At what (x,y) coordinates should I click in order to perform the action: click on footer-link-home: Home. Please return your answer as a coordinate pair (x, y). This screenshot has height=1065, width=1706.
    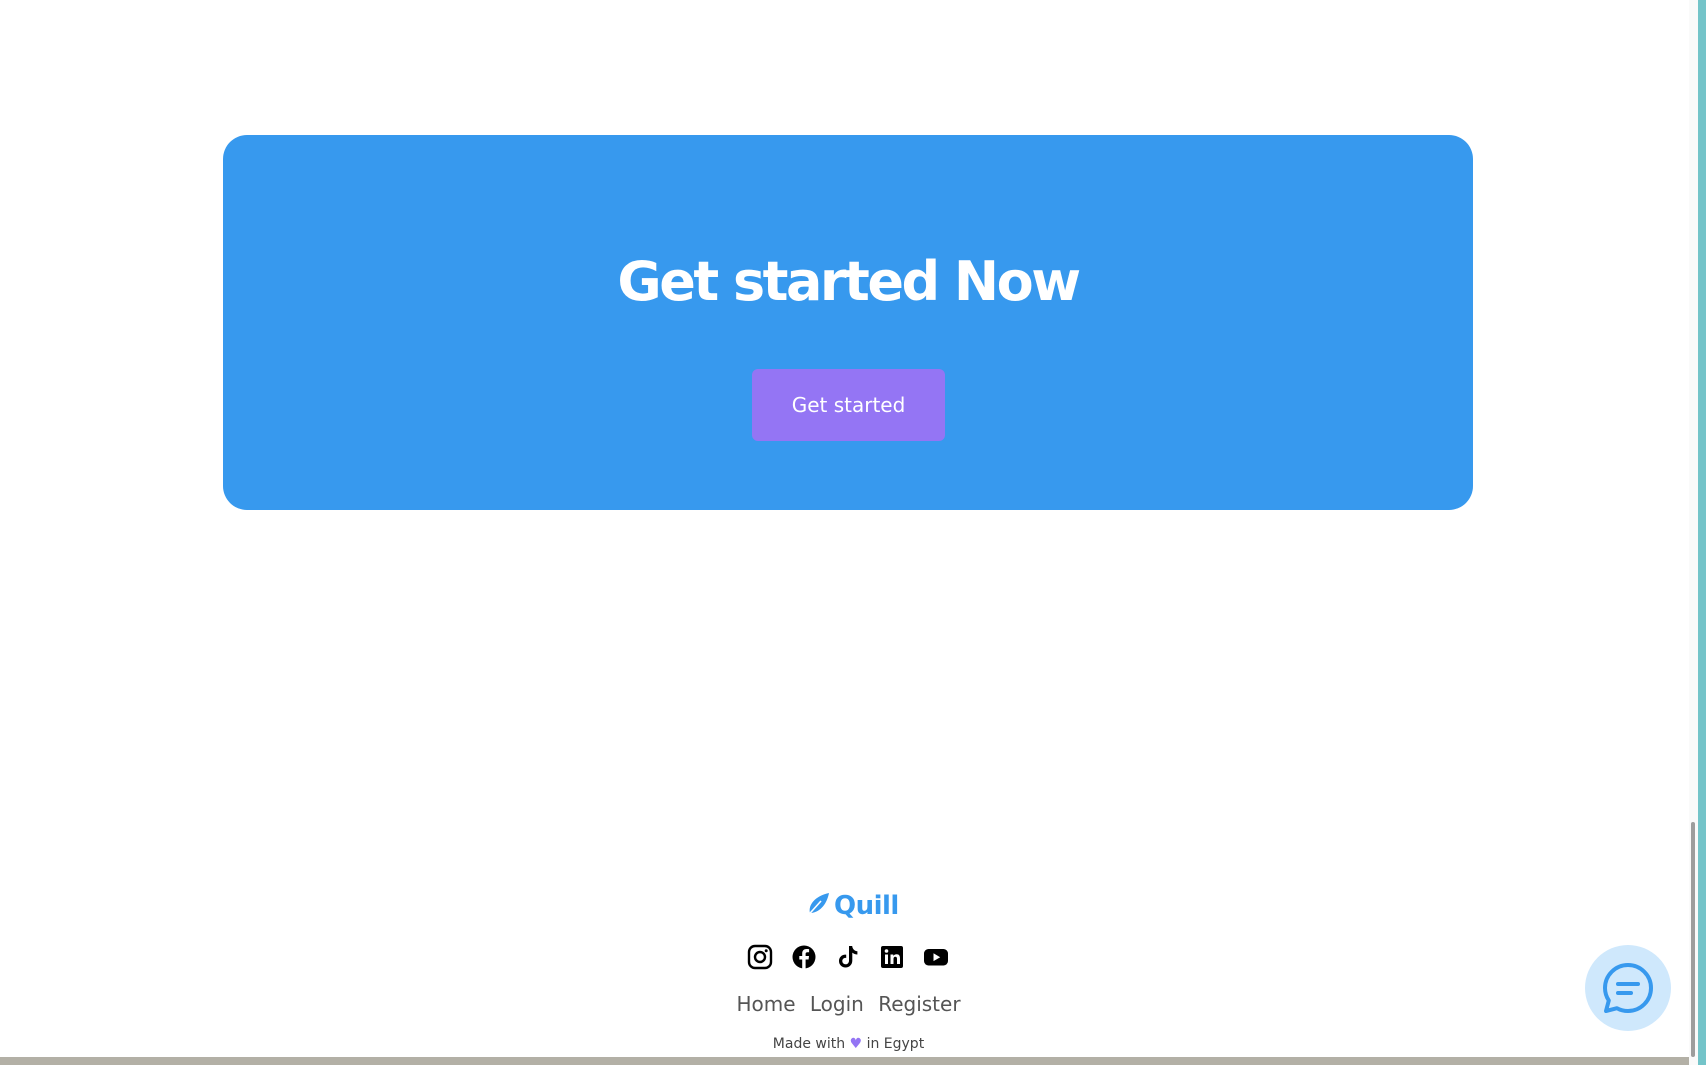
    Looking at the image, I should click on (765, 1004).